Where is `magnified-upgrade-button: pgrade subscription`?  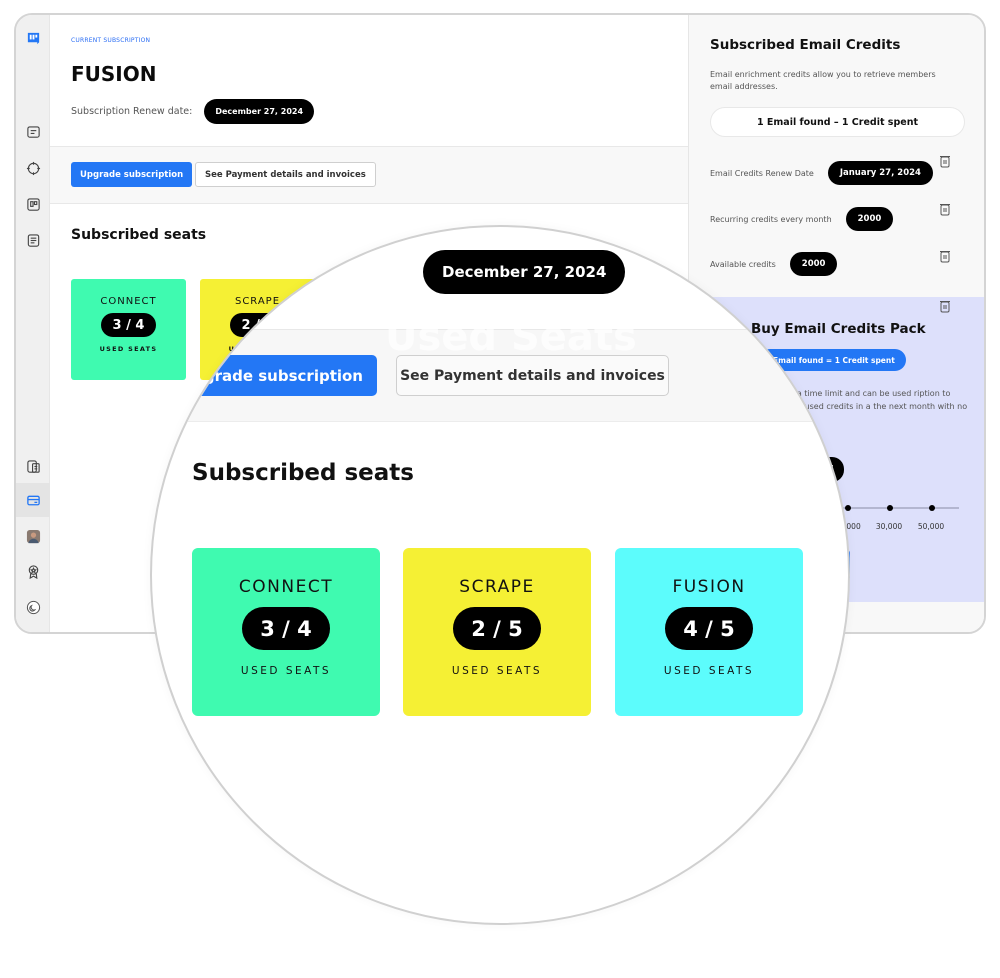 magnified-upgrade-button: pgrade subscription is located at coordinates (279, 375).